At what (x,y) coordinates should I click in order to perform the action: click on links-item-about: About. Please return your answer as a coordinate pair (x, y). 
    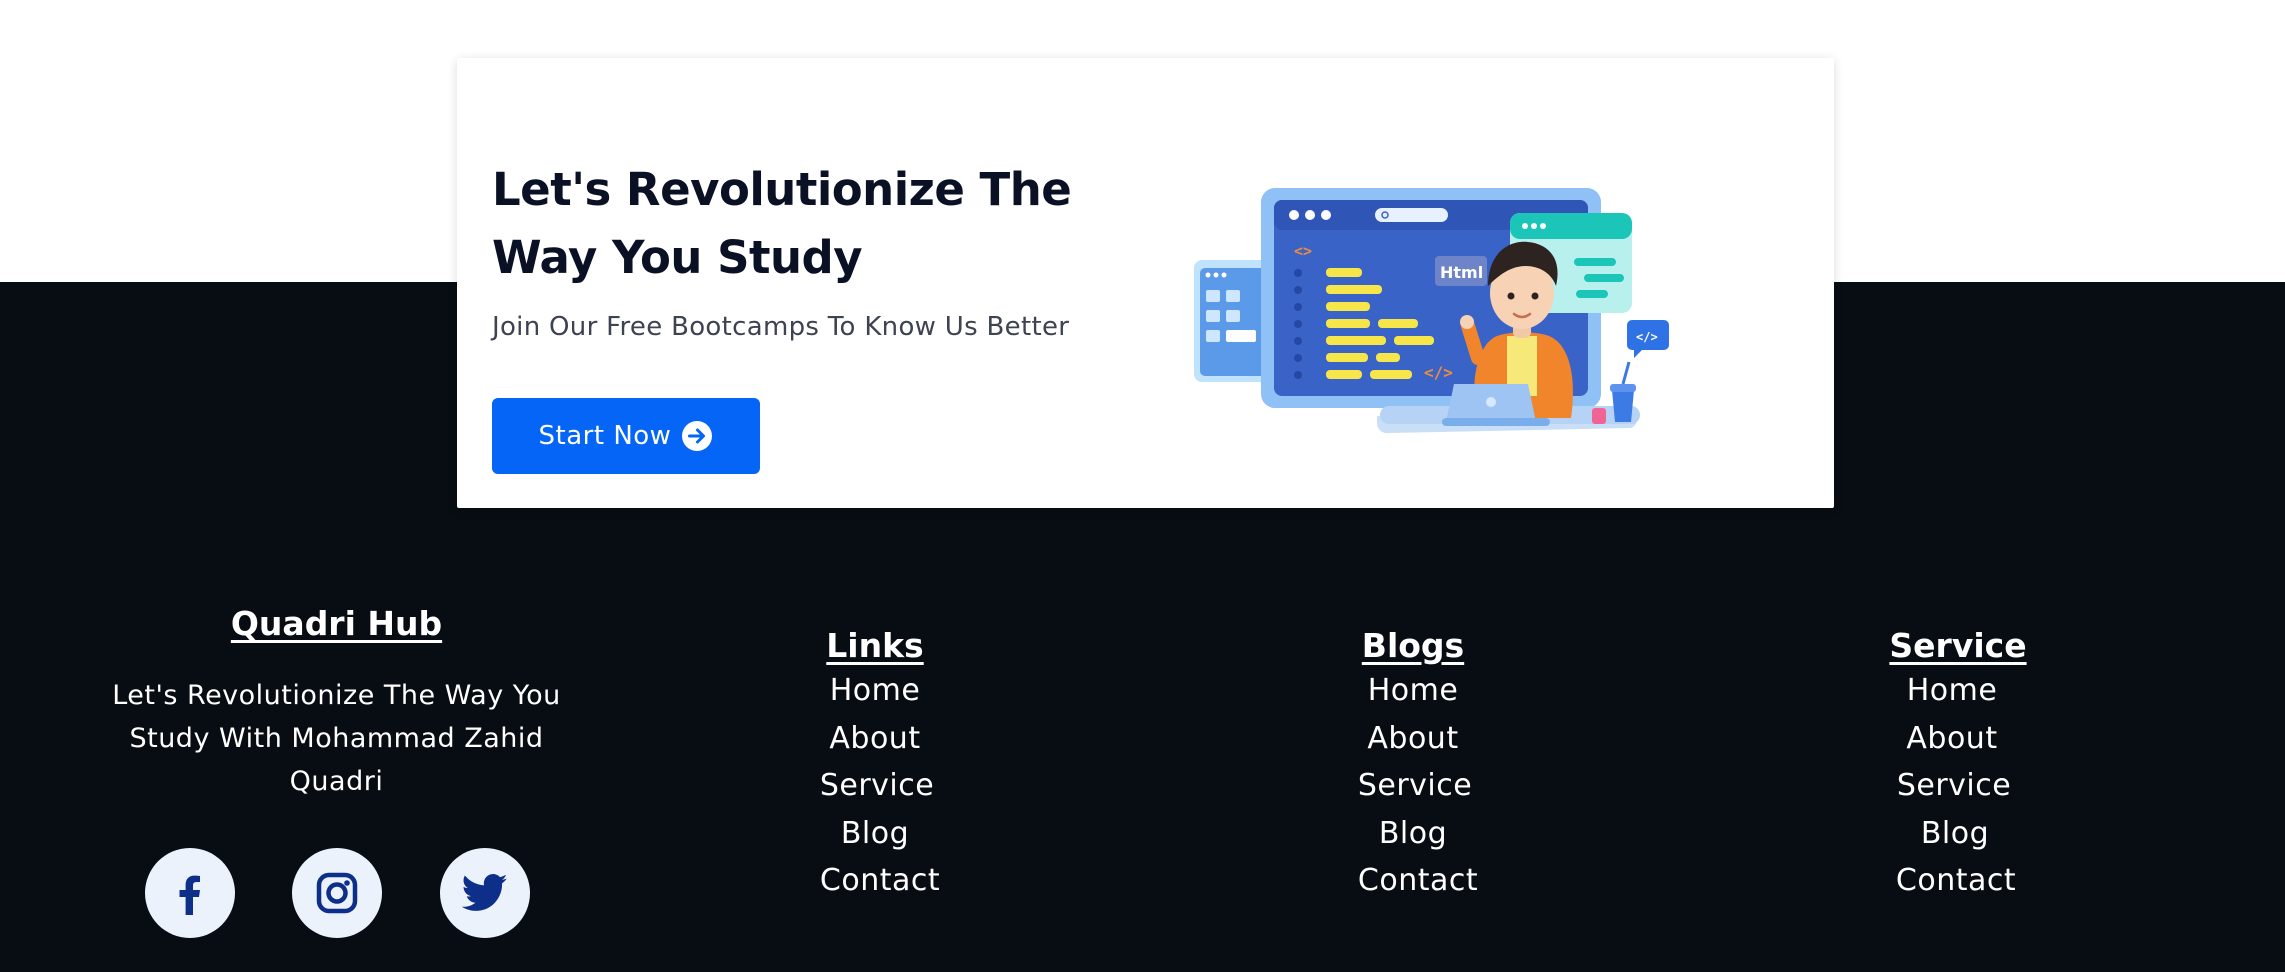
    Looking at the image, I should click on (875, 739).